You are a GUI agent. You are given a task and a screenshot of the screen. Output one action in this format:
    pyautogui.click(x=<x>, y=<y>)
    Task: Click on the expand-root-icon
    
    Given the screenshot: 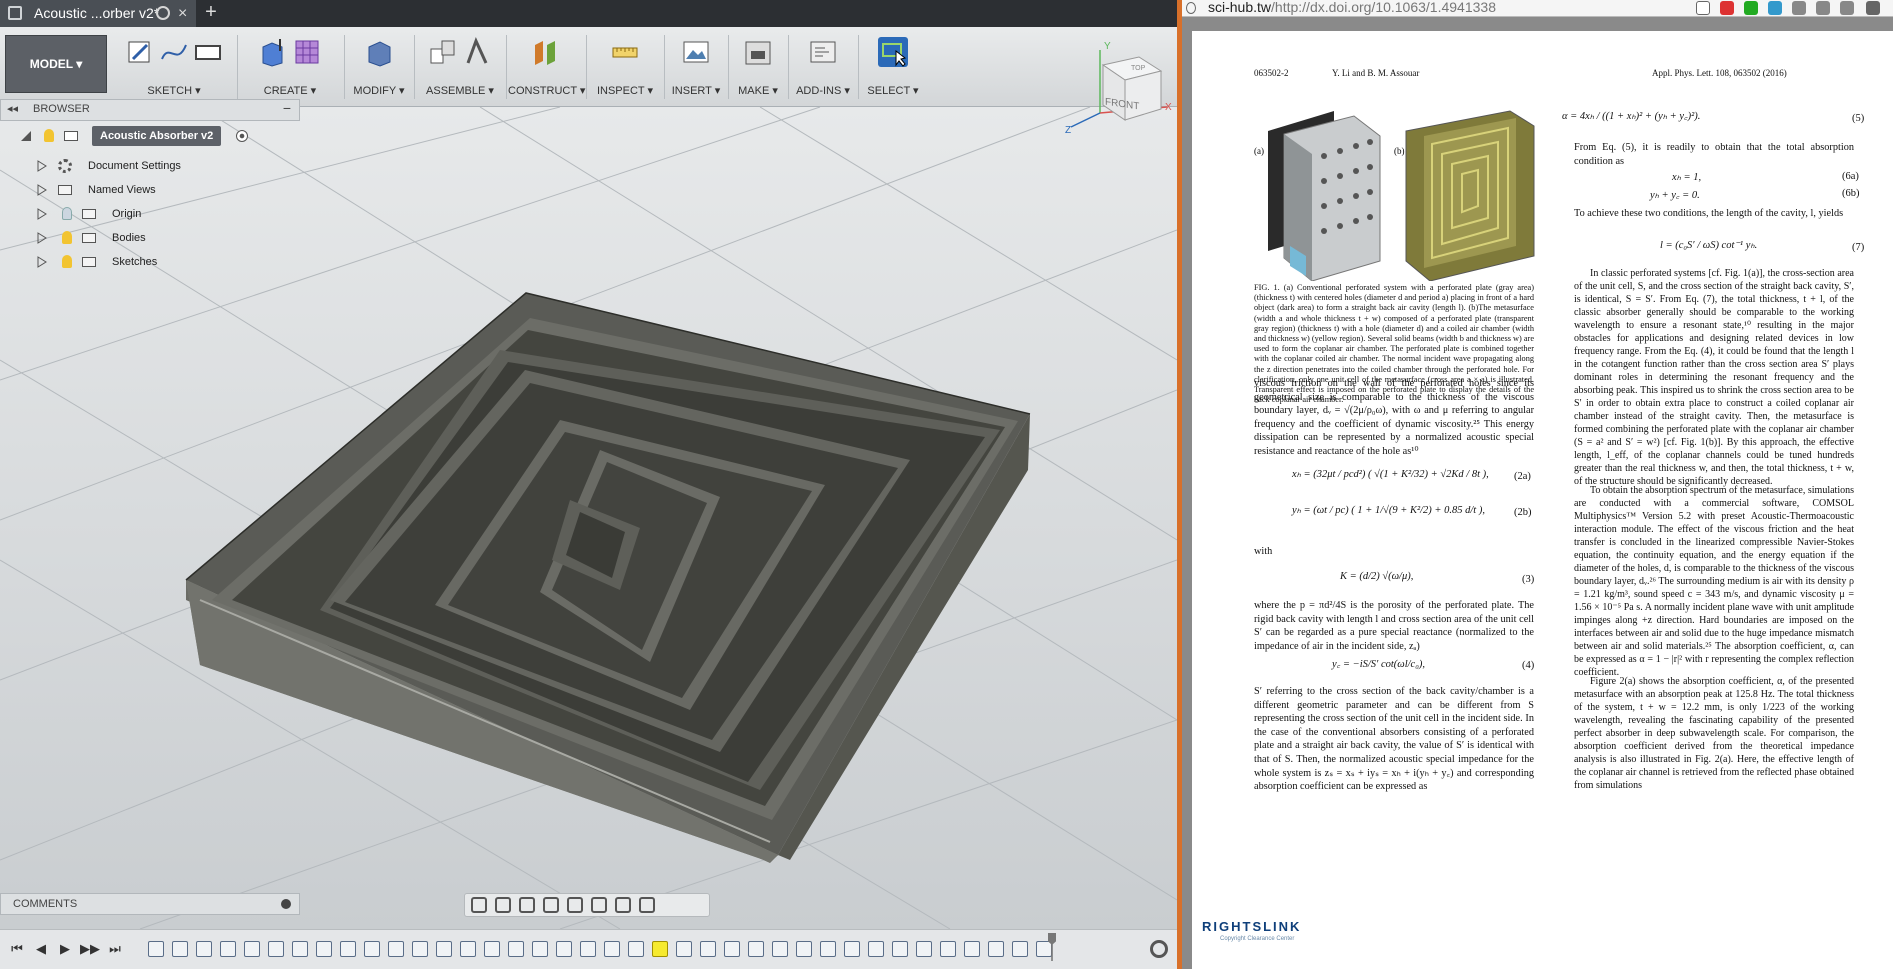 What is the action you would take?
    pyautogui.click(x=26, y=136)
    